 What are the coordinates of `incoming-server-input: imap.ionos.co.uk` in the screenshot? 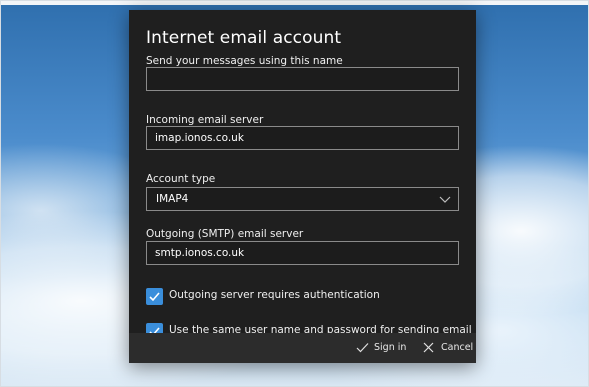 It's located at (302, 138).